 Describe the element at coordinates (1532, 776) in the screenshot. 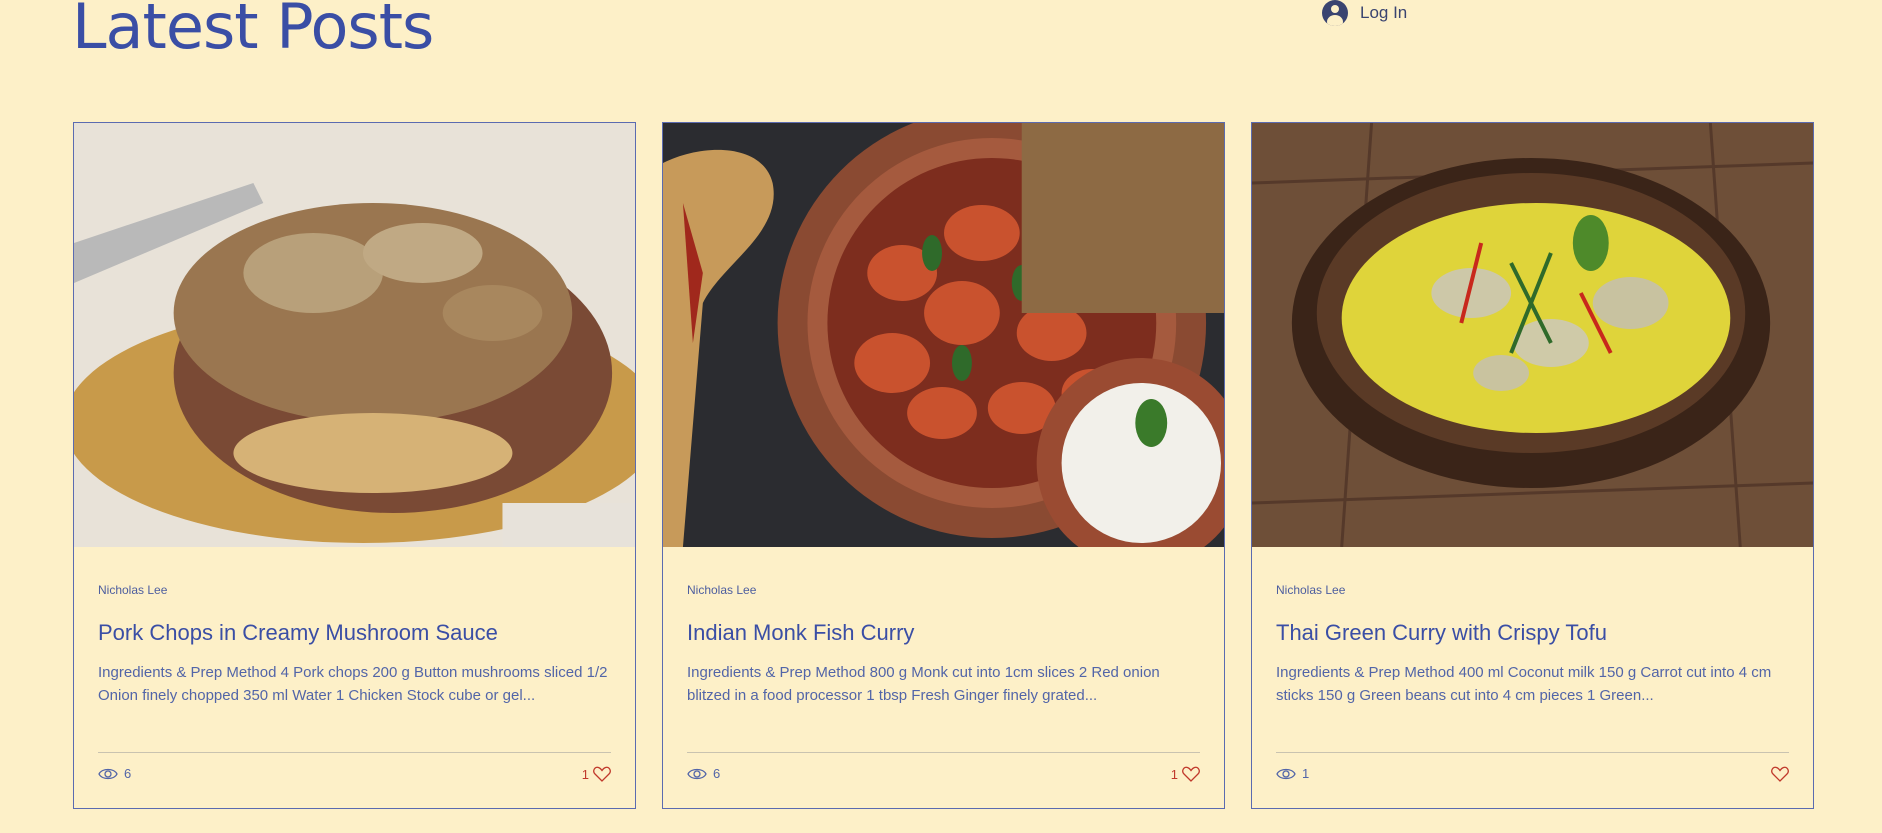

I see `post-stats: 1` at that location.